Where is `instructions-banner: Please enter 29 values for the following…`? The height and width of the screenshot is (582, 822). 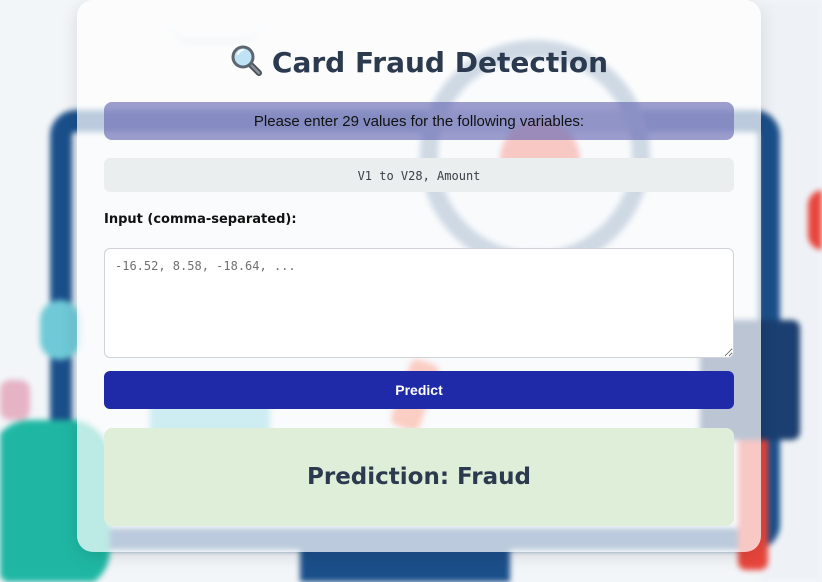 instructions-banner: Please enter 29 values for the following… is located at coordinates (419, 121).